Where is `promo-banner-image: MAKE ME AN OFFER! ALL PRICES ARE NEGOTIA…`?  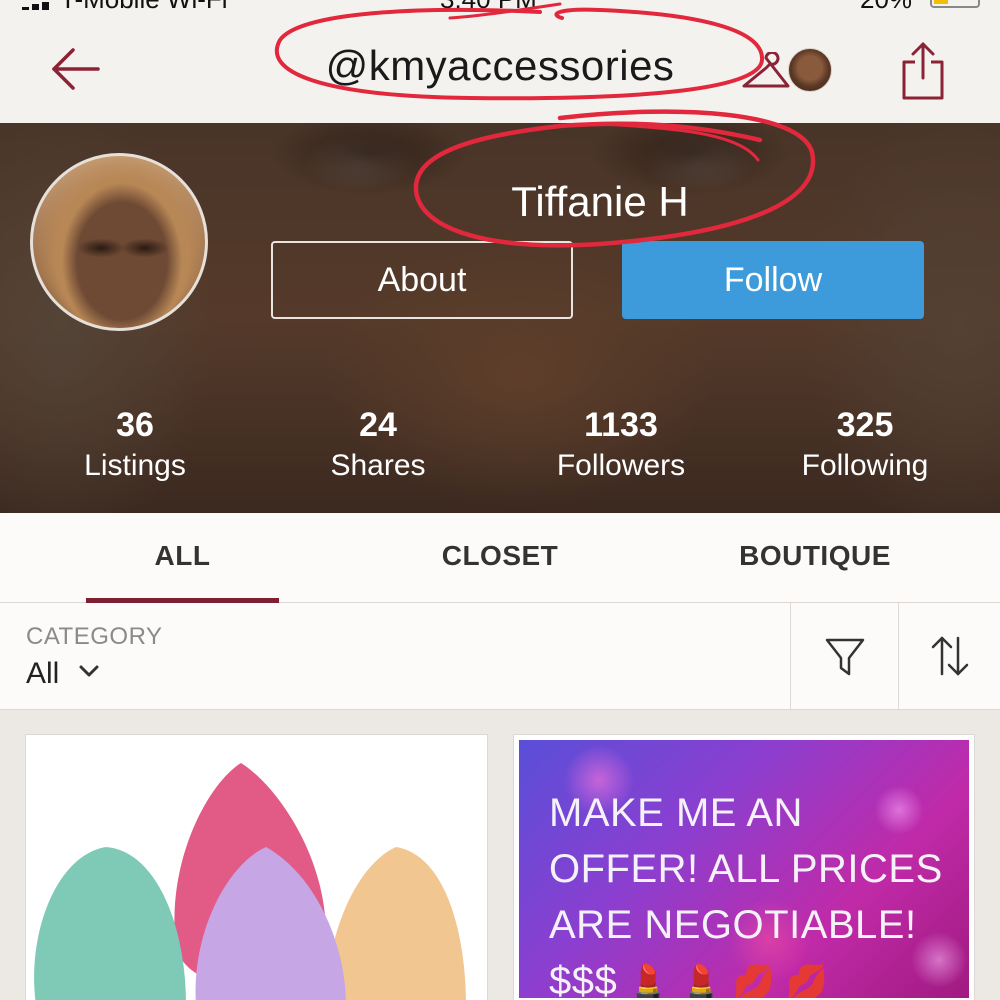 promo-banner-image: MAKE ME AN OFFER! ALL PRICES ARE NEGOTIA… is located at coordinates (744, 869).